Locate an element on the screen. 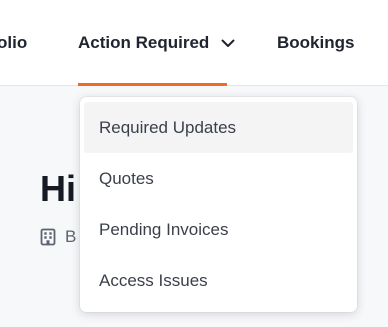 This screenshot has height=327, width=388. nav-item-label: Action Required is located at coordinates (144, 42).